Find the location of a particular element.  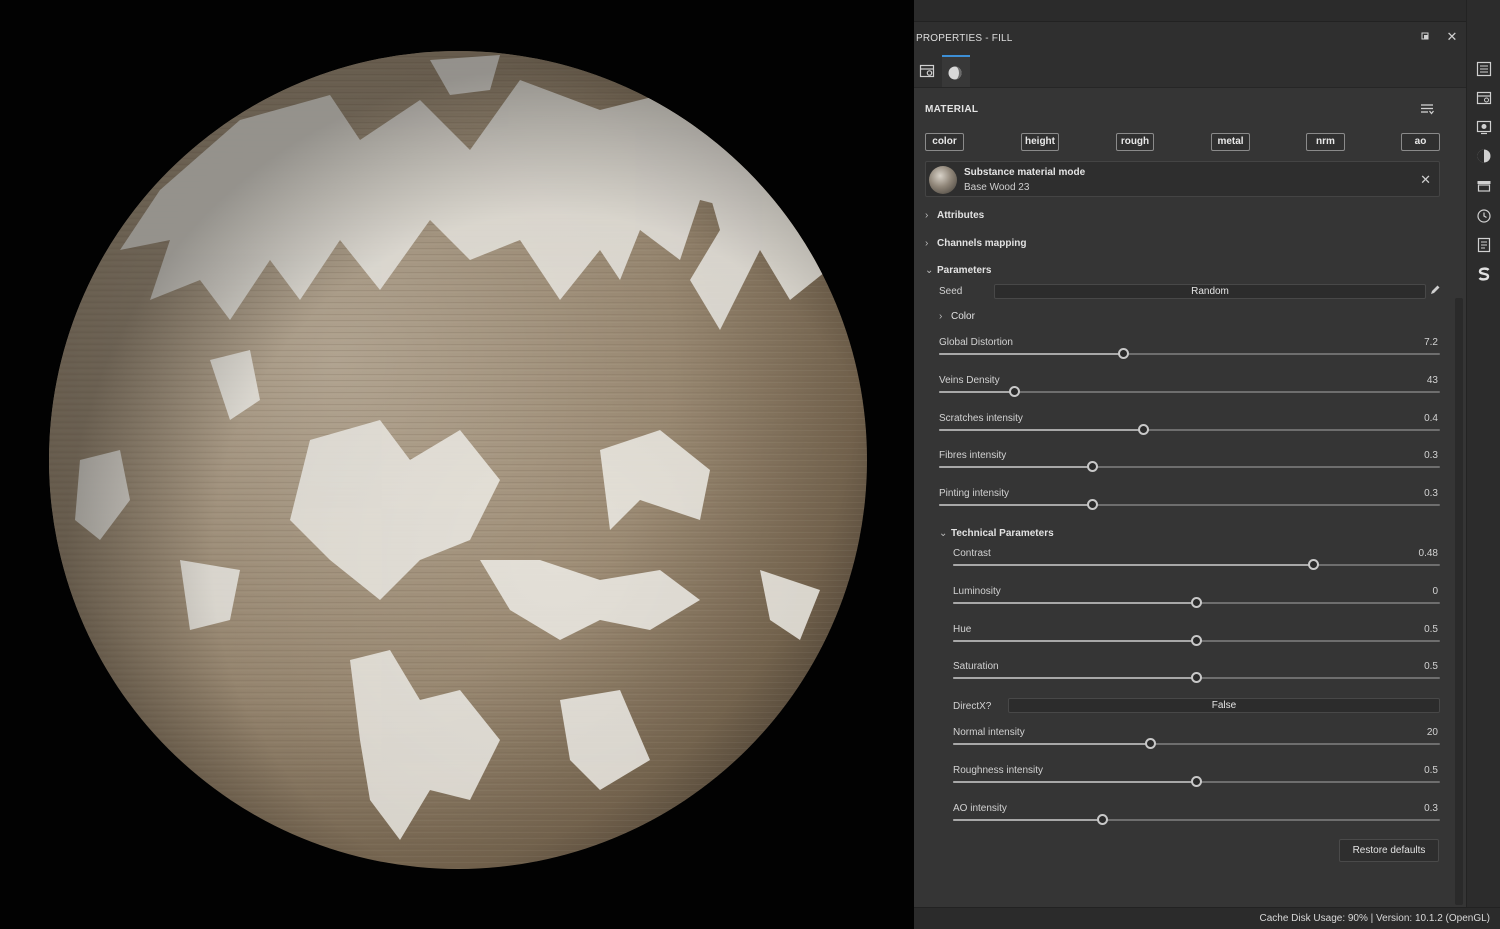

channel-nrm-button: nrm is located at coordinates (1325, 142).